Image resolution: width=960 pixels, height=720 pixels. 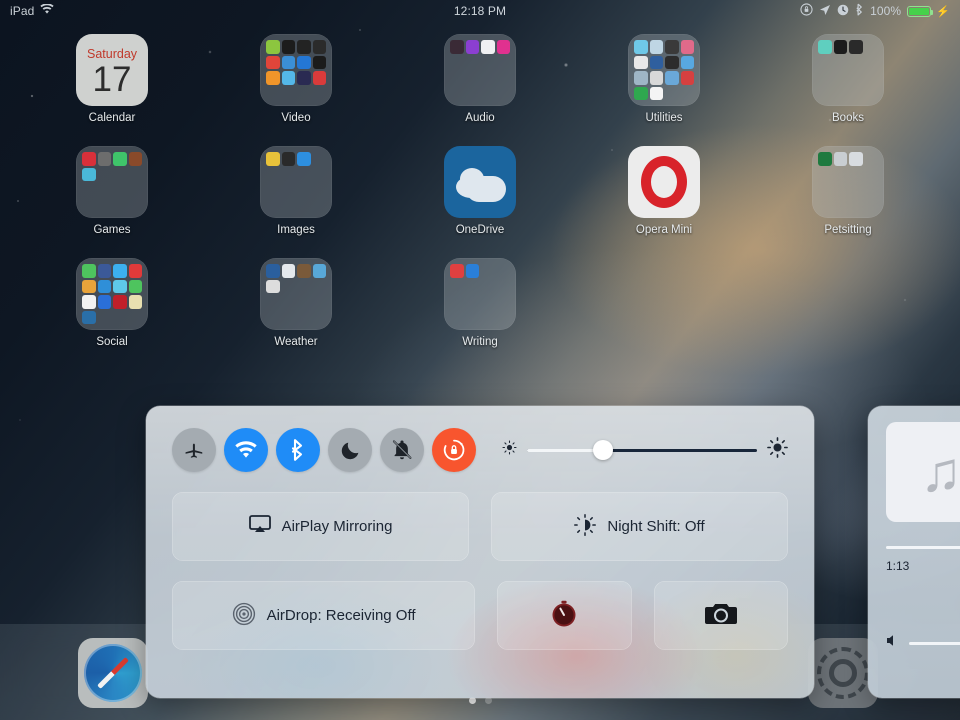 I want to click on brightness-slider-fill, so click(x=565, y=450).